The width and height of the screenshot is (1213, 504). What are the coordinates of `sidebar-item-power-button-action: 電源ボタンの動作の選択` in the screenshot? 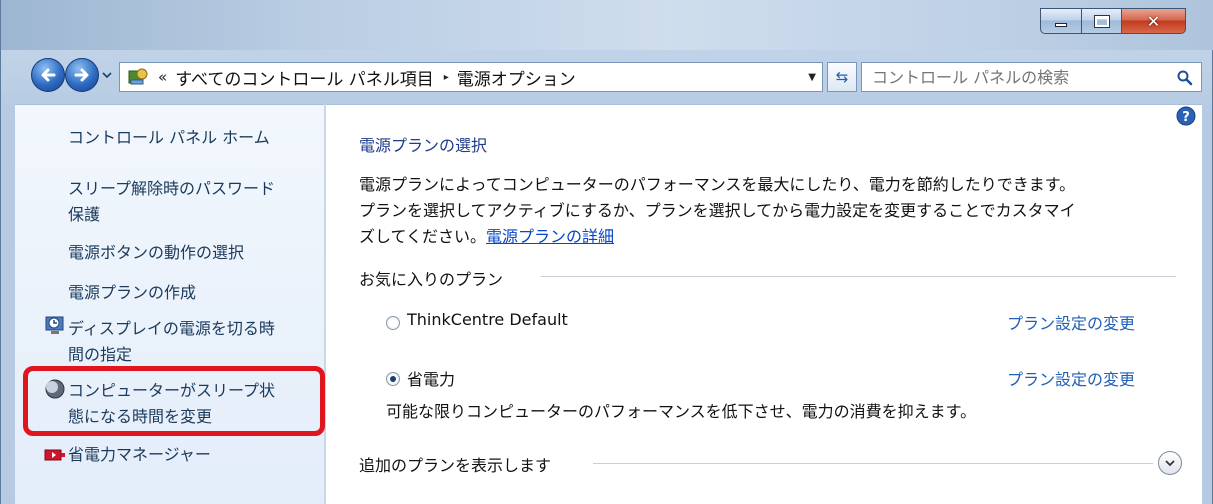 It's located at (193, 253).